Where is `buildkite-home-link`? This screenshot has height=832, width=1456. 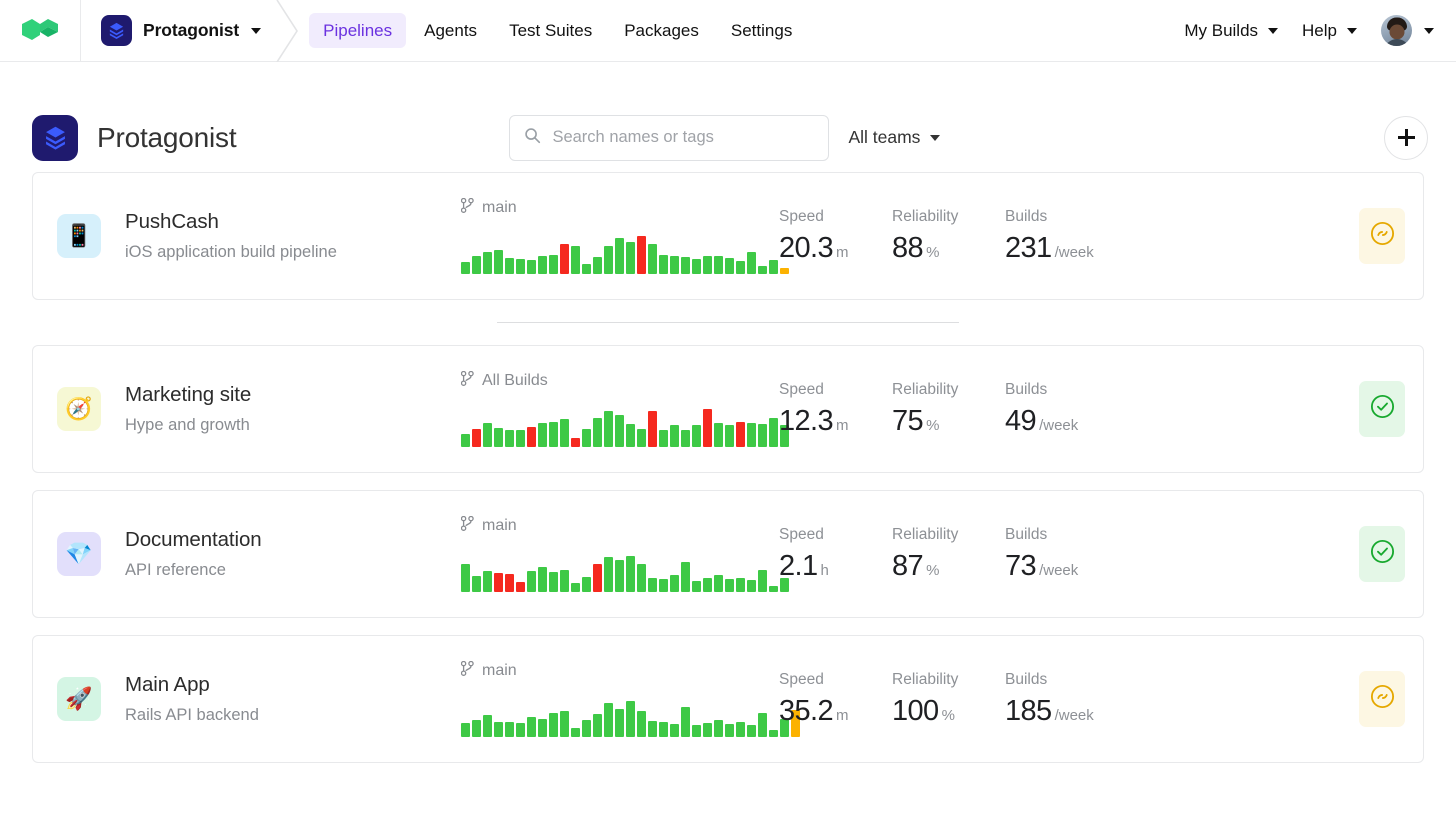
buildkite-home-link is located at coordinates (40, 31).